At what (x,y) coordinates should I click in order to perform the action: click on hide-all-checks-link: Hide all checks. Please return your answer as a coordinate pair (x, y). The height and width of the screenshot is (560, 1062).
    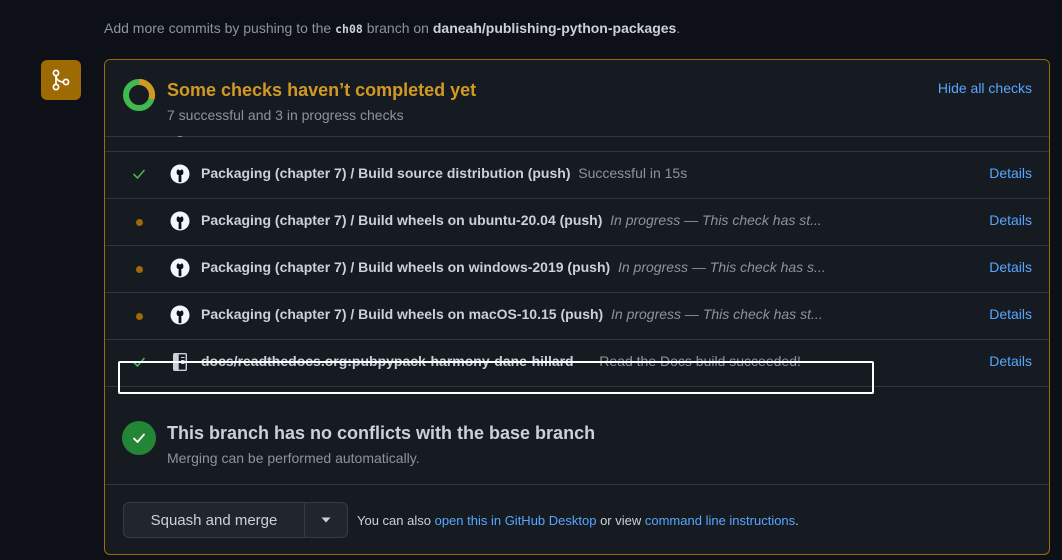
    Looking at the image, I should click on (985, 88).